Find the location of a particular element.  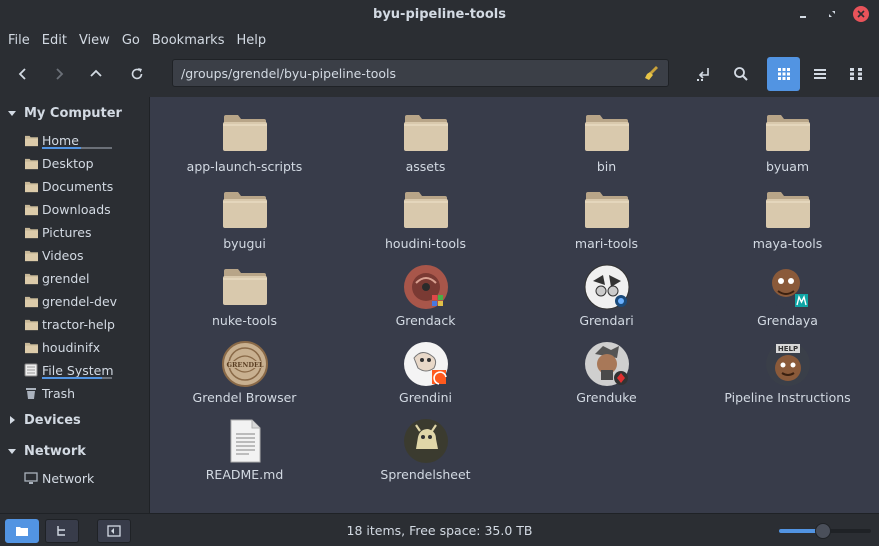

sidebar-section-devices: Devices is located at coordinates (40, 420).